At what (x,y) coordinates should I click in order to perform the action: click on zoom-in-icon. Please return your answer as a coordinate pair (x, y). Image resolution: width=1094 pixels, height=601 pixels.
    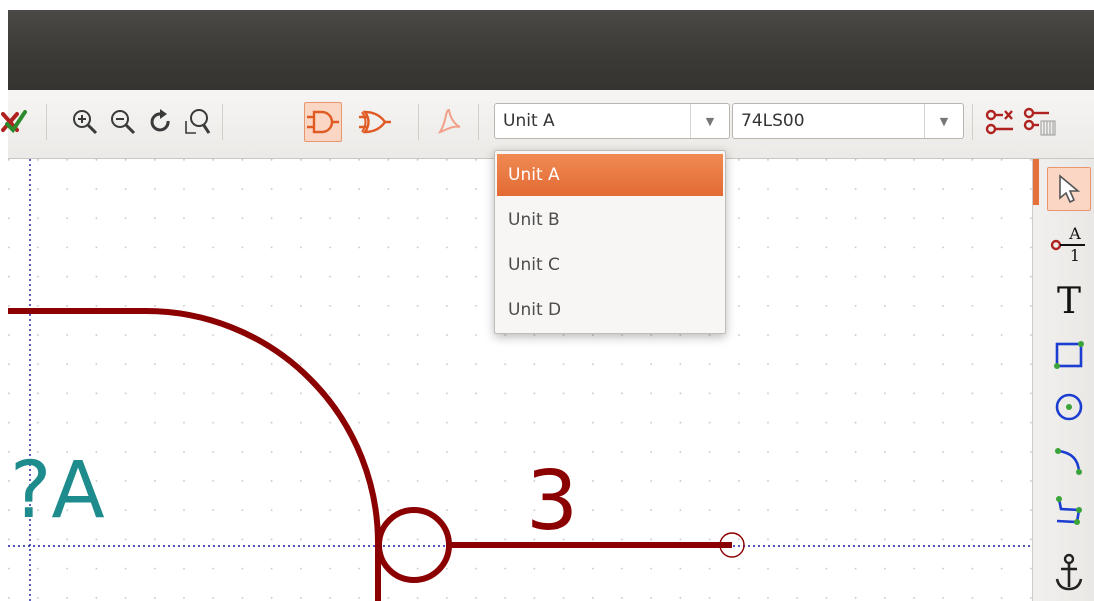
    Looking at the image, I should click on (85, 122).